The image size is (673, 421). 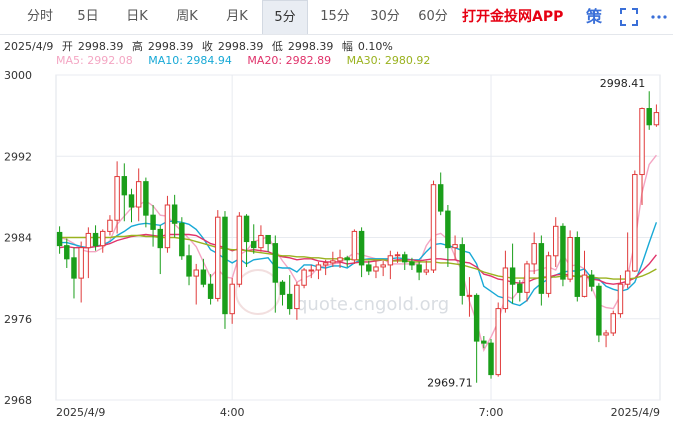 I want to click on y-tick-label: 2984, so click(x=18, y=238).